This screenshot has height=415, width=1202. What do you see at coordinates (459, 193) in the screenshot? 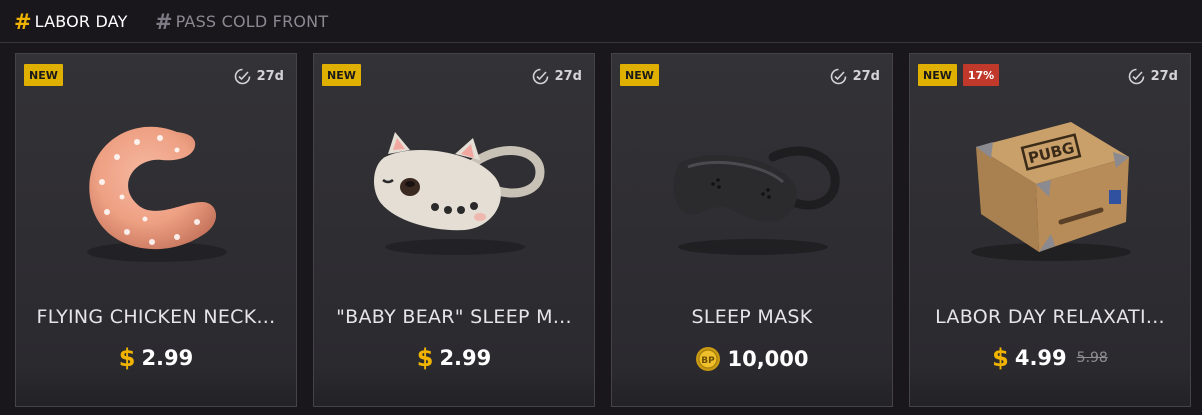
I see `bear-sleep-mask-image` at bounding box center [459, 193].